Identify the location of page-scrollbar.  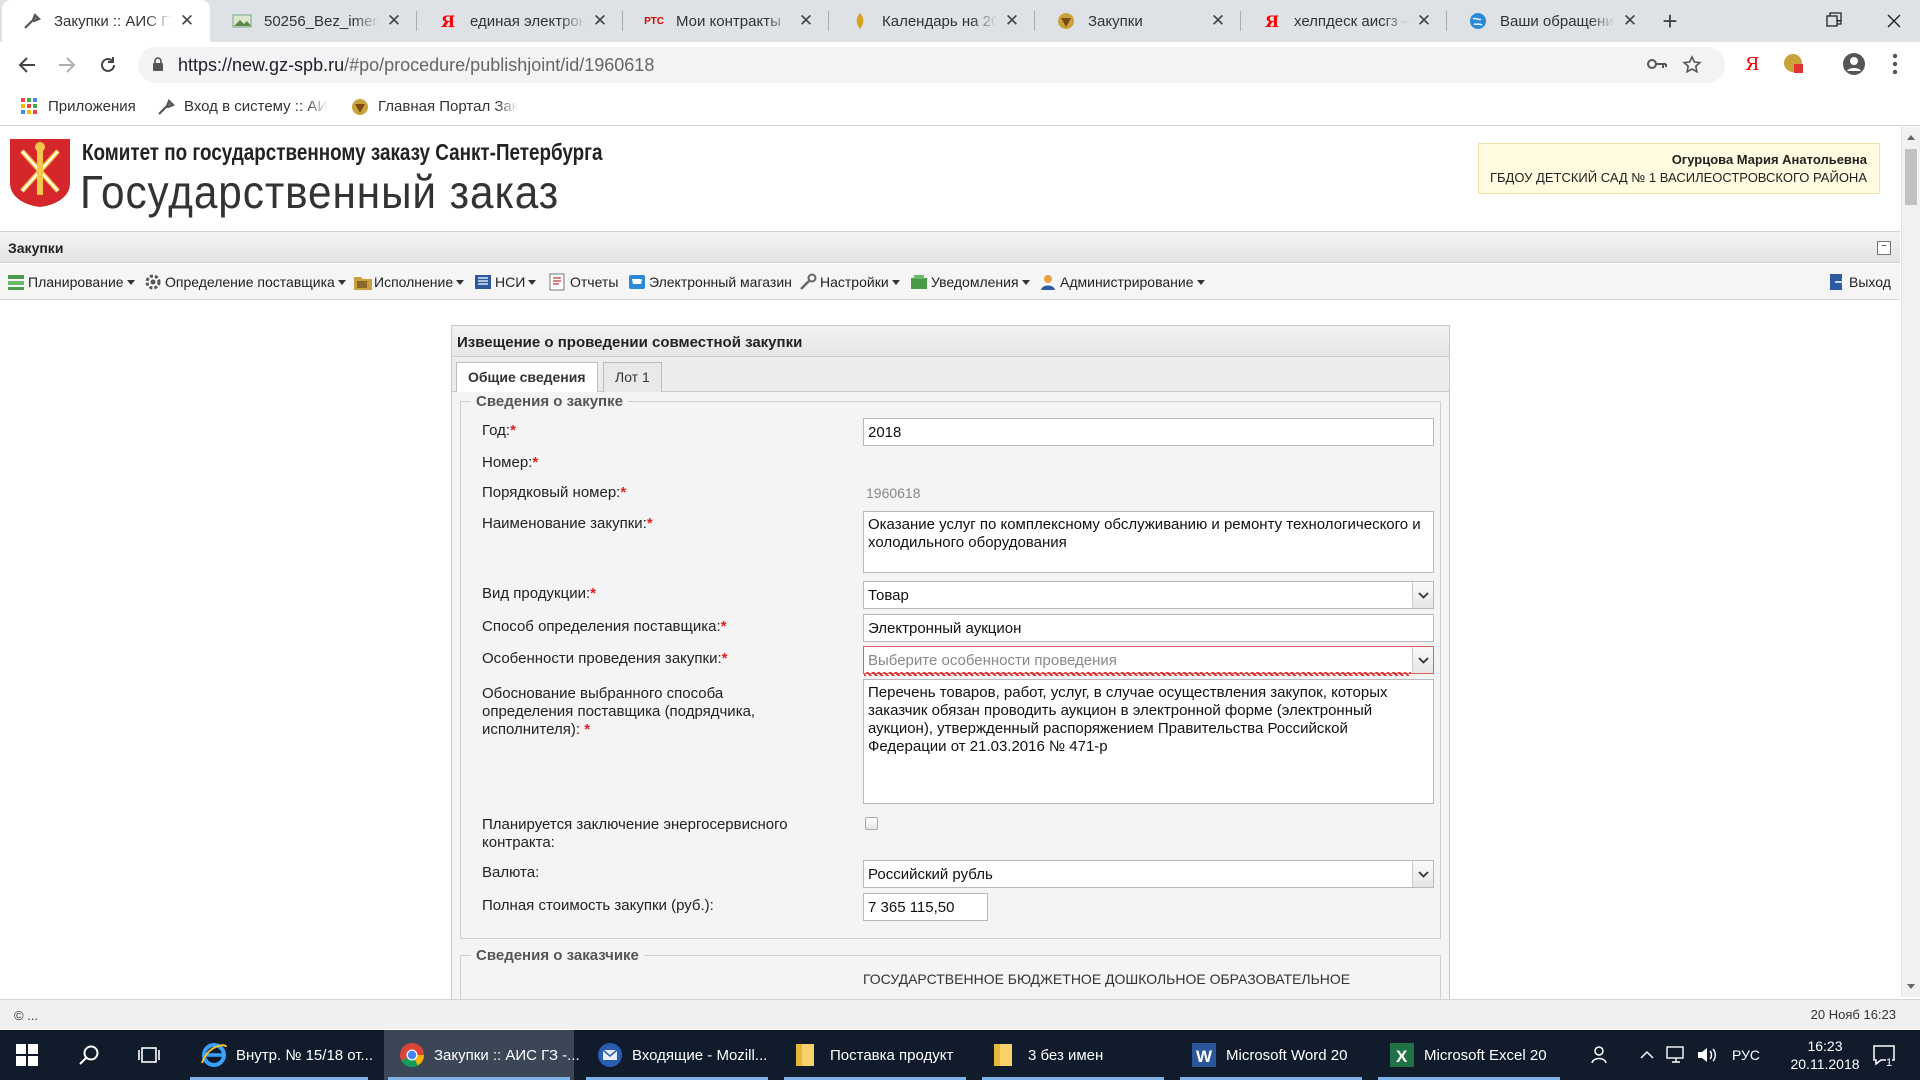
(1910, 562).